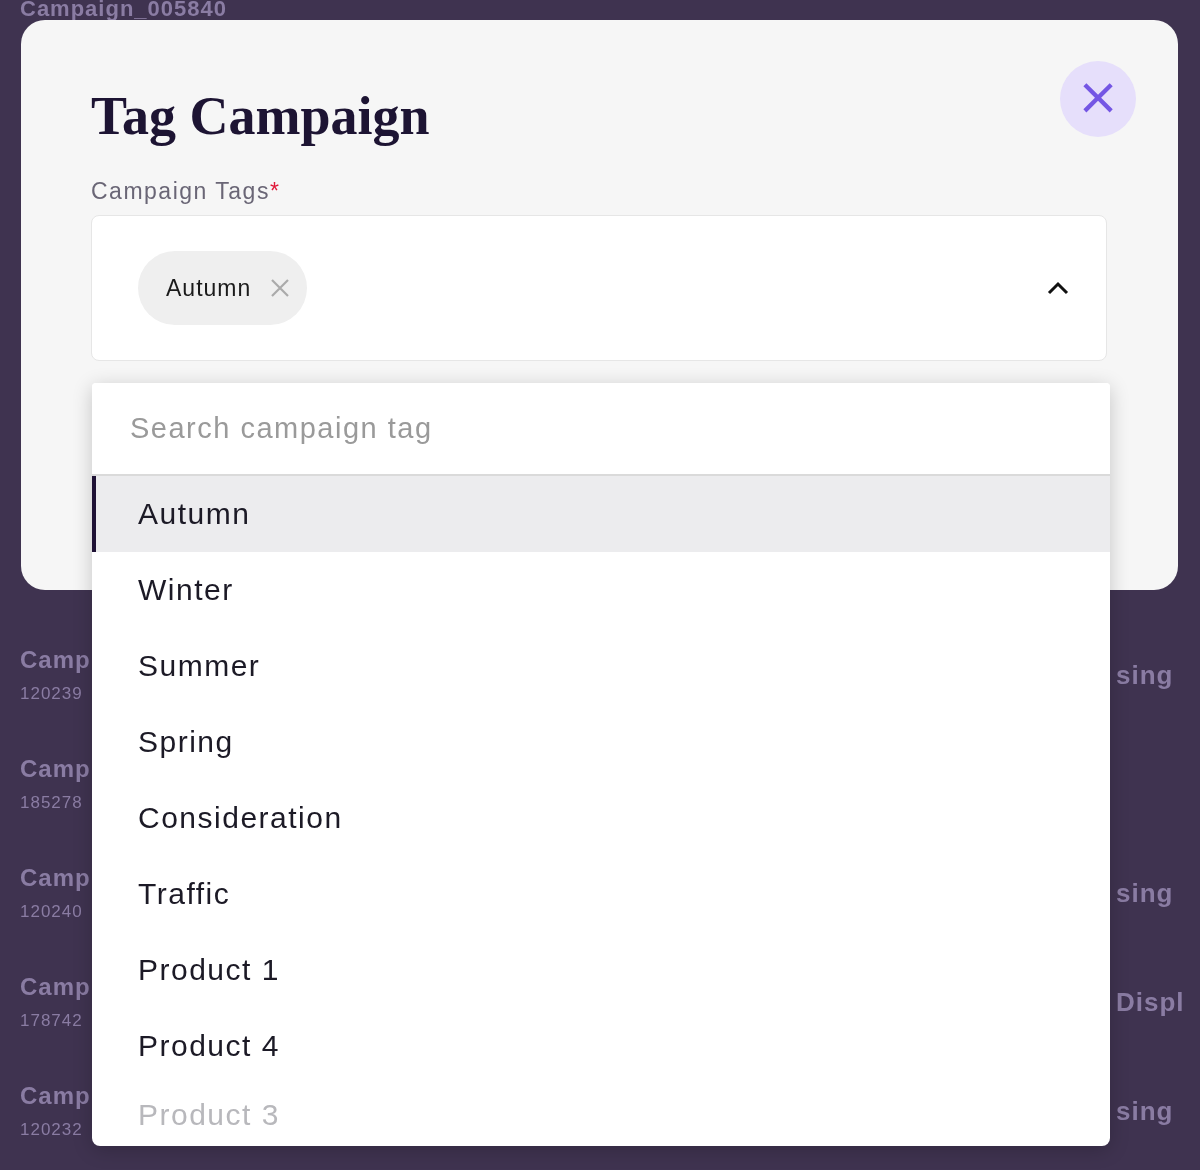 This screenshot has width=1200, height=1170. Describe the element at coordinates (180, 191) in the screenshot. I see `field-label: Campaign Tags` at that location.